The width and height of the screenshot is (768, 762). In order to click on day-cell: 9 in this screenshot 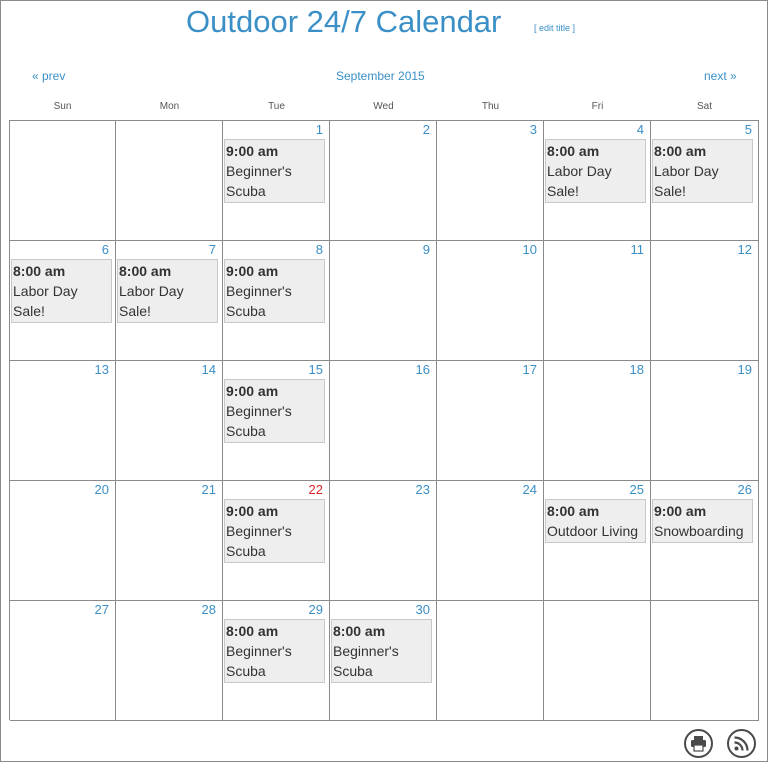, I will do `click(383, 301)`.